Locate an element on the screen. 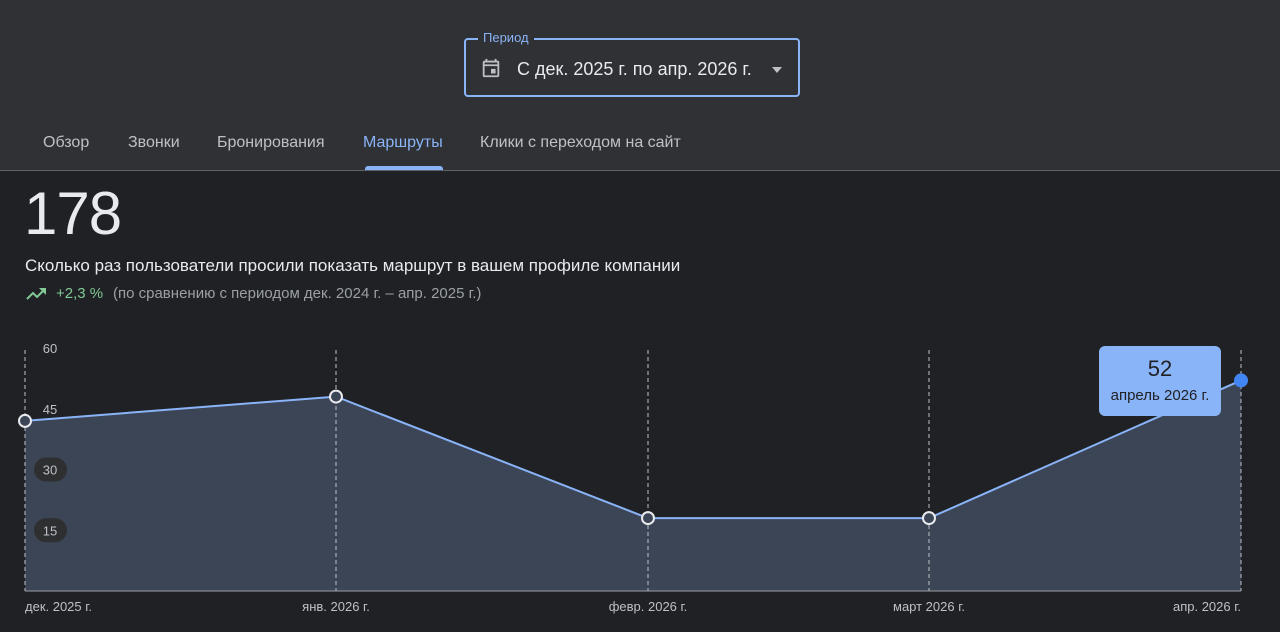  x-tick-label: февр. 2026 г. is located at coordinates (648, 606).